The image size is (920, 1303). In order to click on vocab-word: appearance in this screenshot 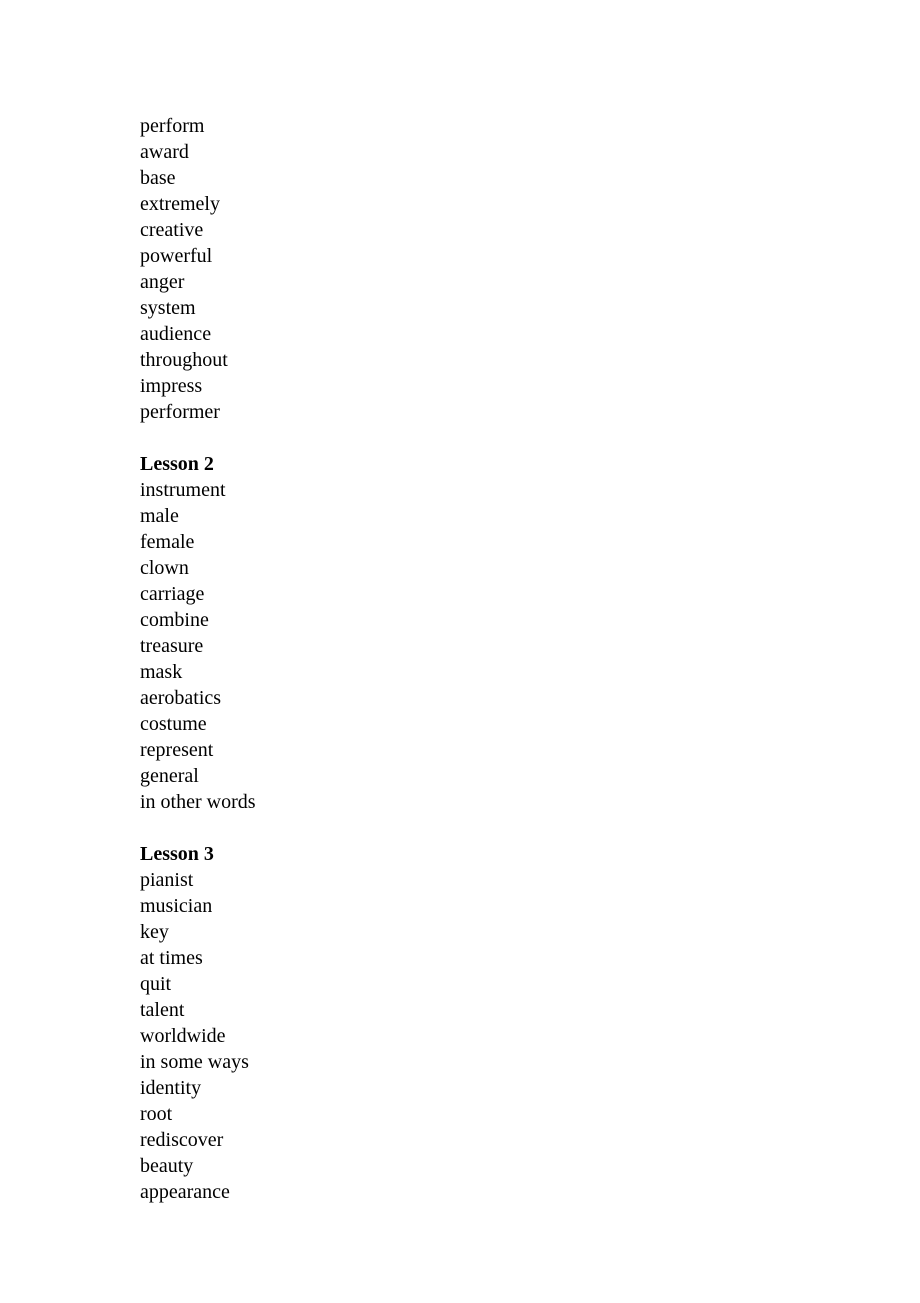, I will do `click(185, 1192)`.